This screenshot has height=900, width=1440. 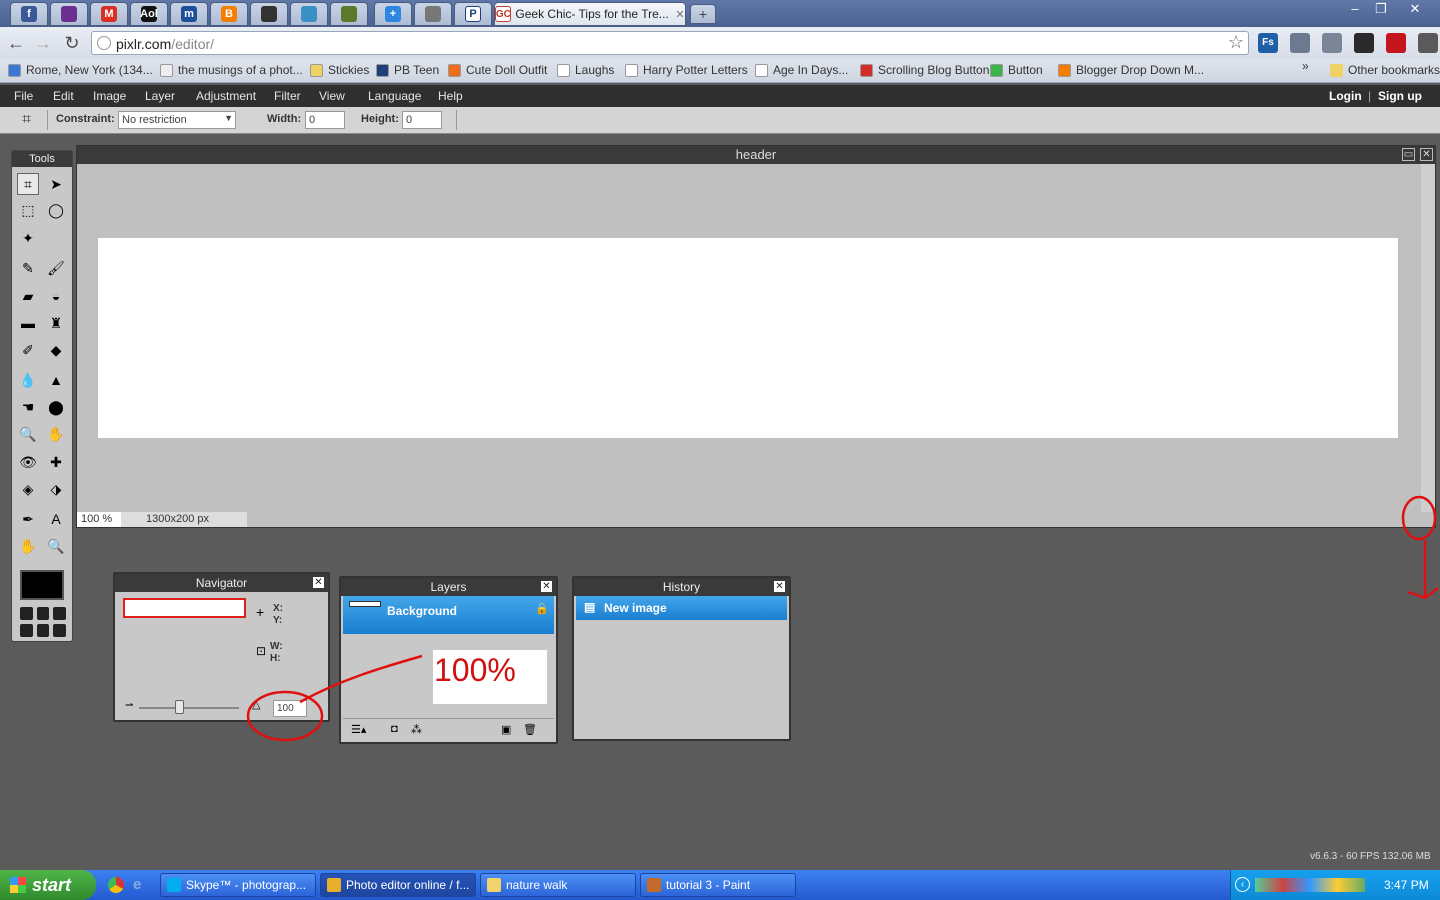 What do you see at coordinates (141, 885) in the screenshot?
I see `ie-quicklaunch-icon: e` at bounding box center [141, 885].